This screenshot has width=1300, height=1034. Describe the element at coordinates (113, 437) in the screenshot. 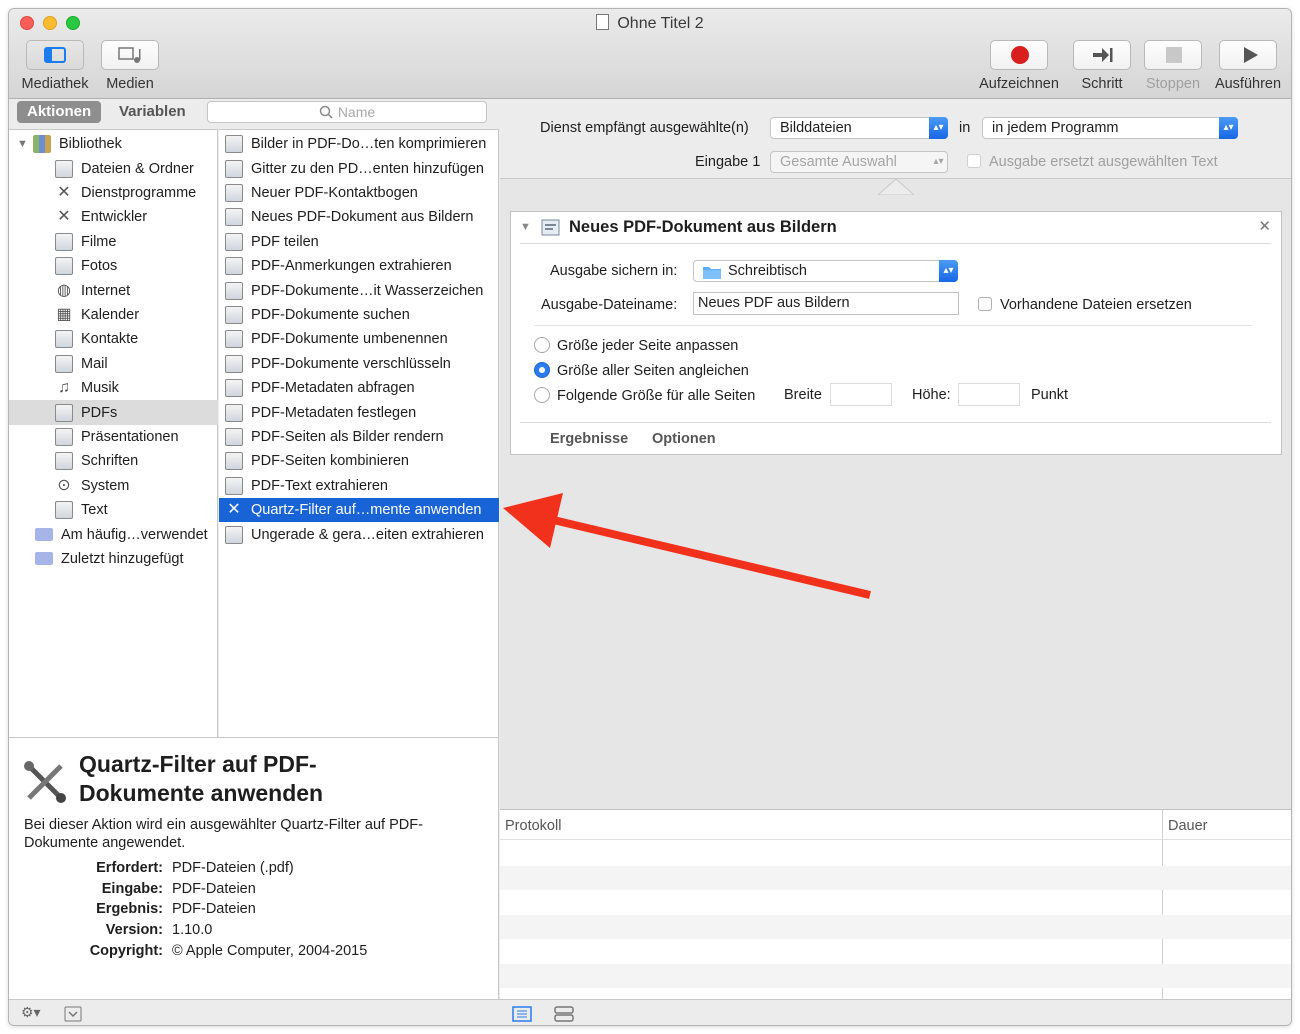

I see `library-item: Präsentationen` at that location.